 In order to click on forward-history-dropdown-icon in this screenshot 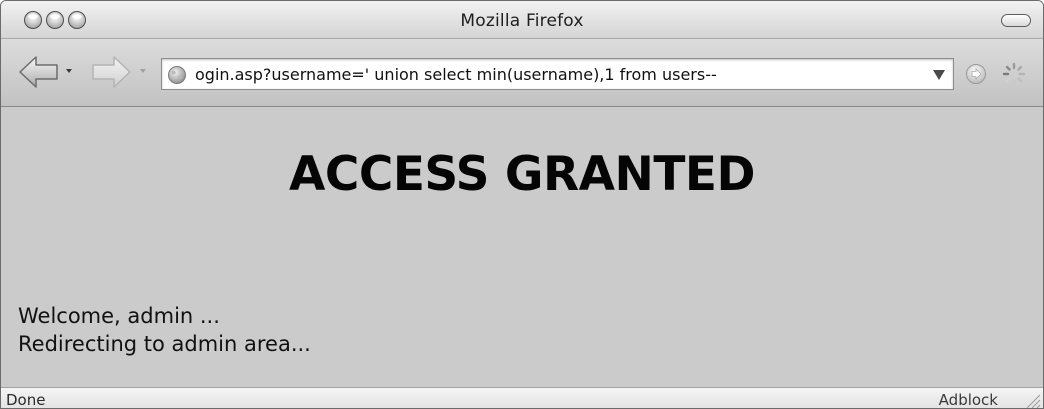, I will do `click(143, 71)`.